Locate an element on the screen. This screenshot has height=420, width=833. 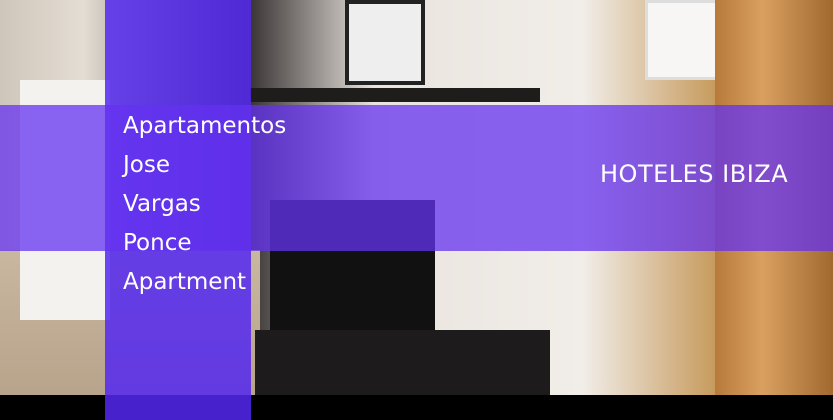
title-line: Ponce is located at coordinates (157, 243).